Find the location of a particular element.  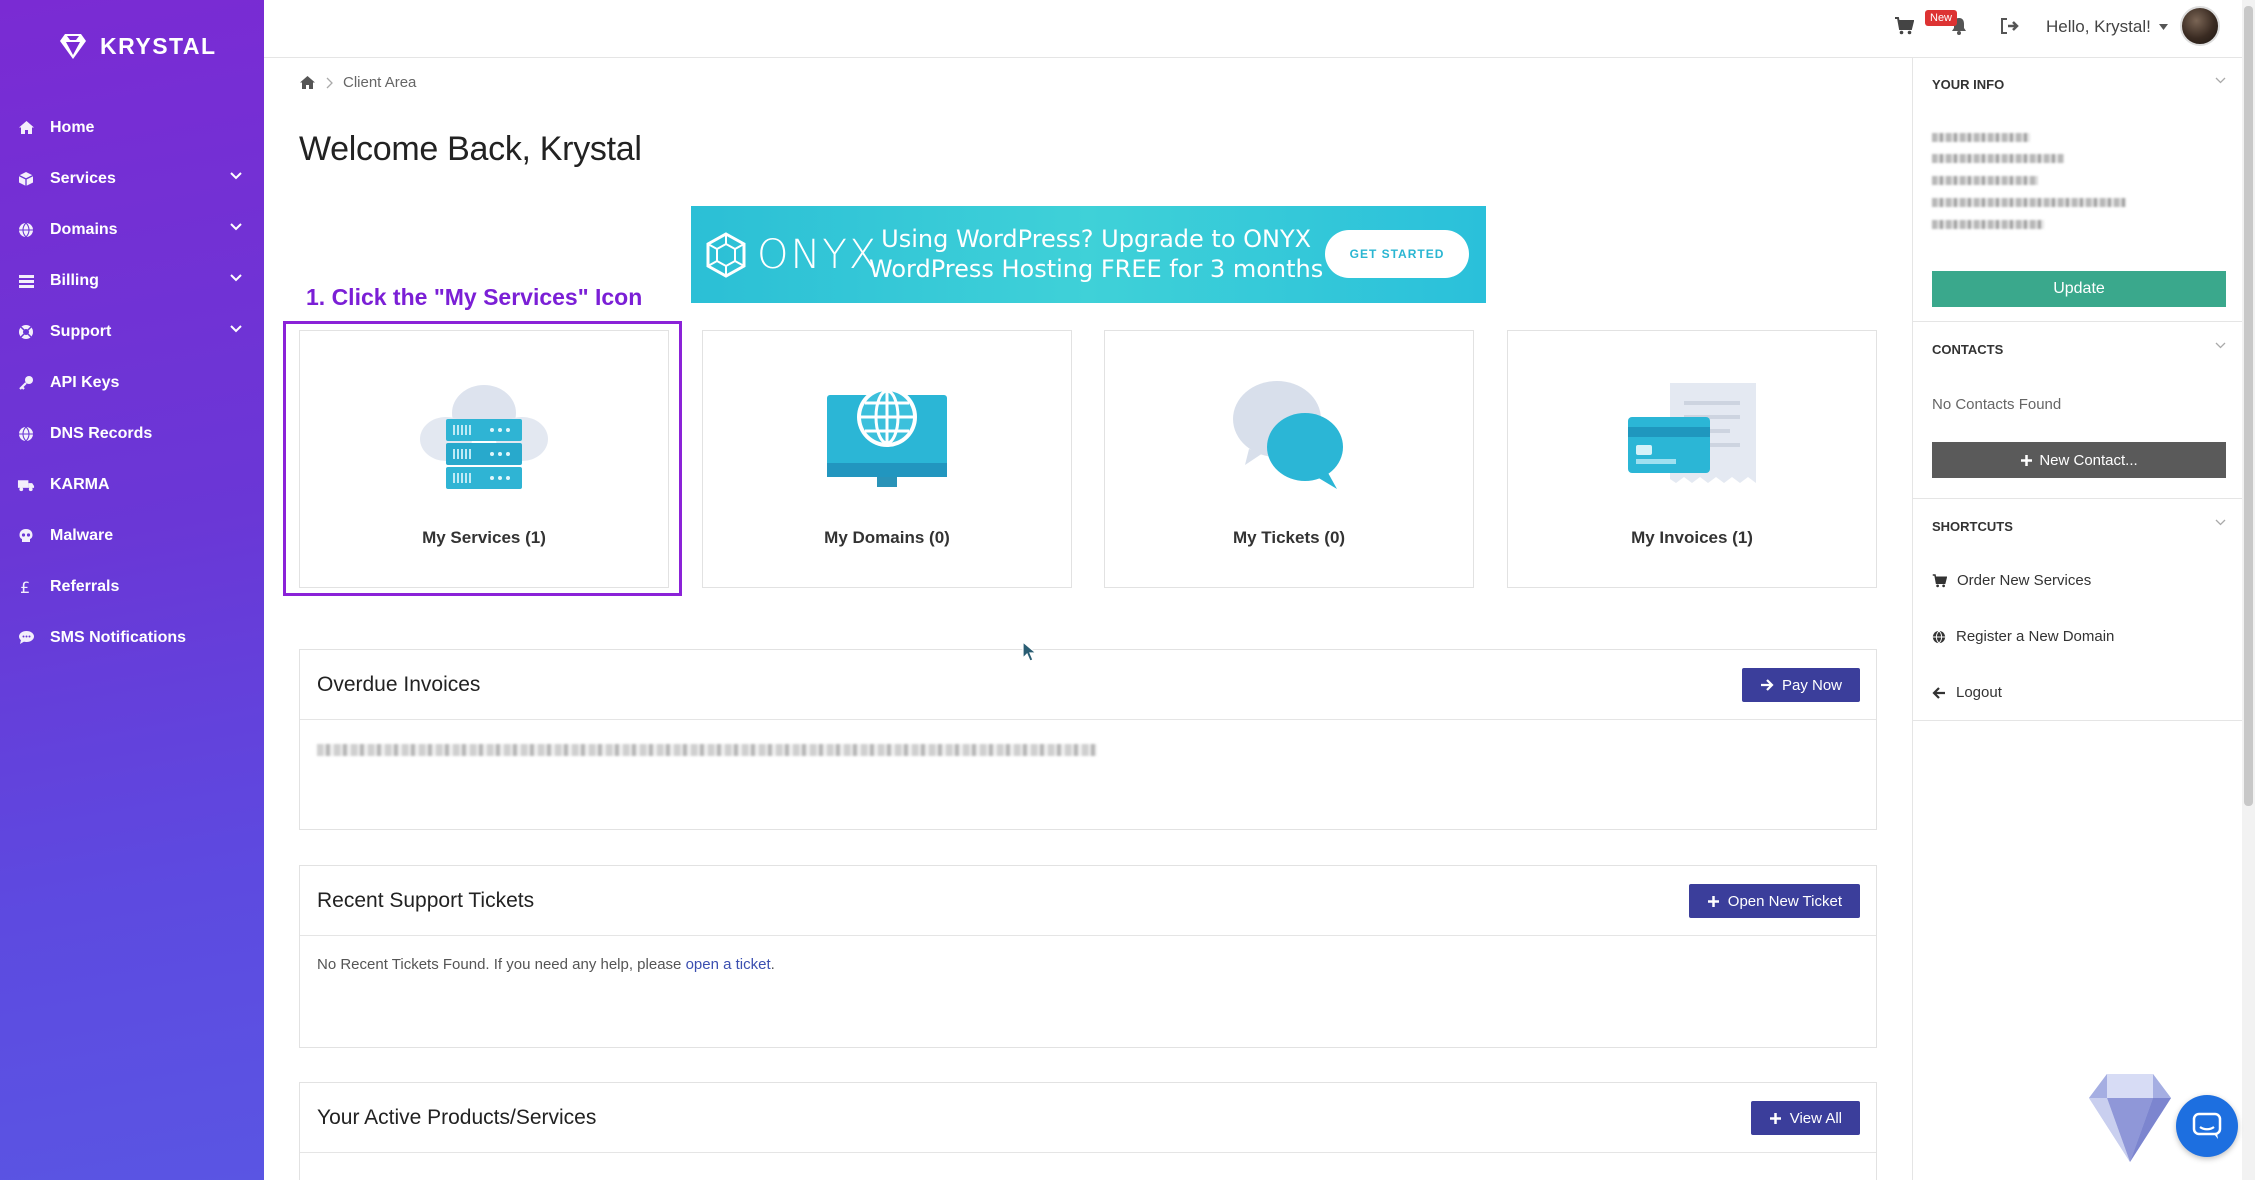

onyx-brand: ONYX is located at coordinates (818, 255).